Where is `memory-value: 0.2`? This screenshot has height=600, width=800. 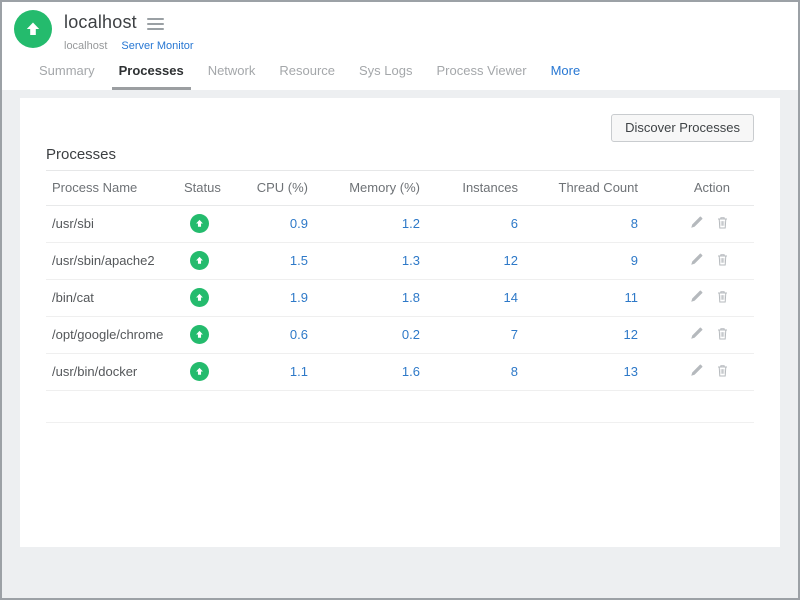 memory-value: 0.2 is located at coordinates (364, 335).